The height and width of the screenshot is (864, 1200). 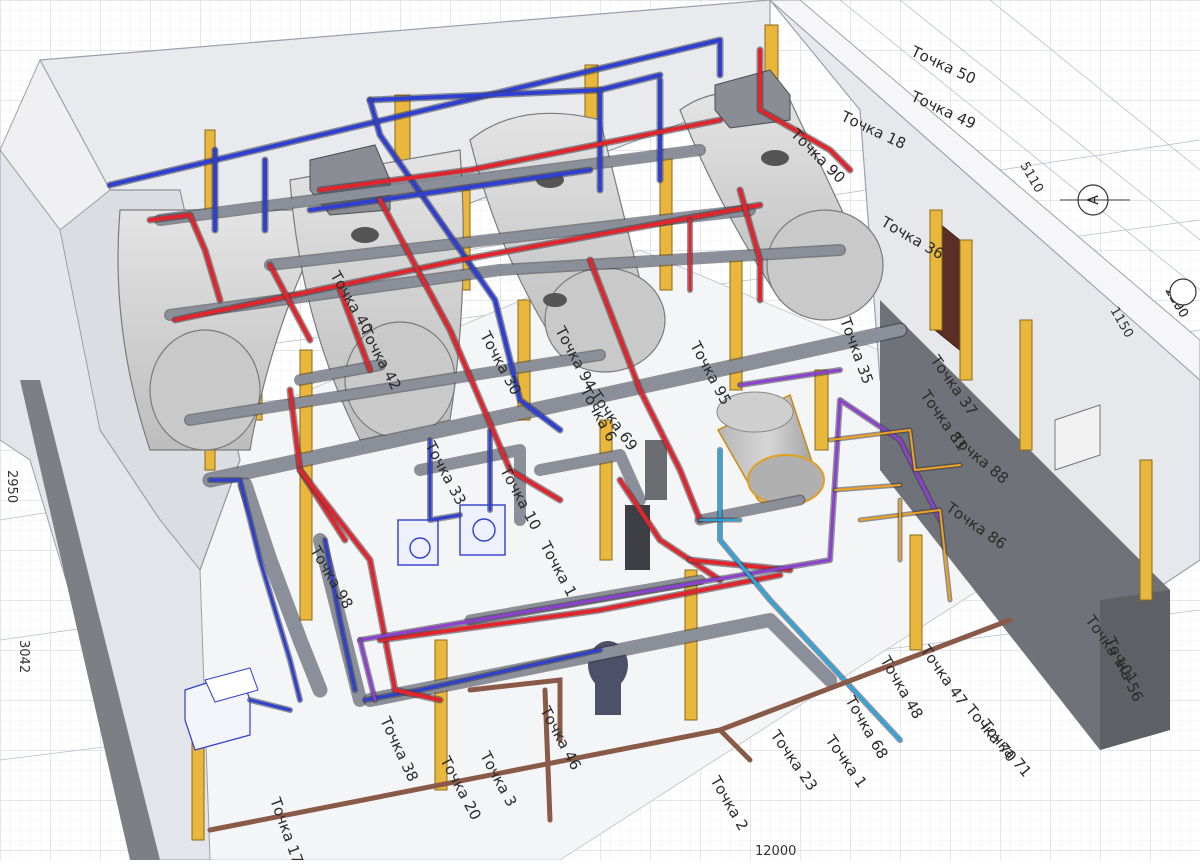 What do you see at coordinates (1094, 200) in the screenshot?
I see `axis-marker-label: A` at bounding box center [1094, 200].